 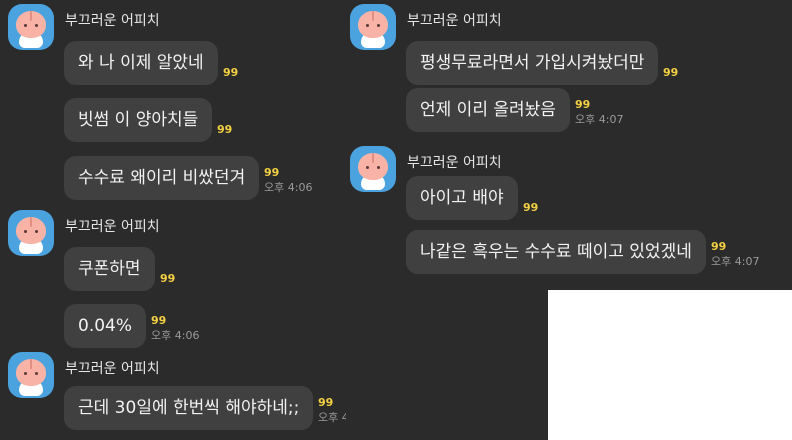 What do you see at coordinates (532, 63) in the screenshot?
I see `message-bubble: 평생무료라면서 가입시켜놨더만` at bounding box center [532, 63].